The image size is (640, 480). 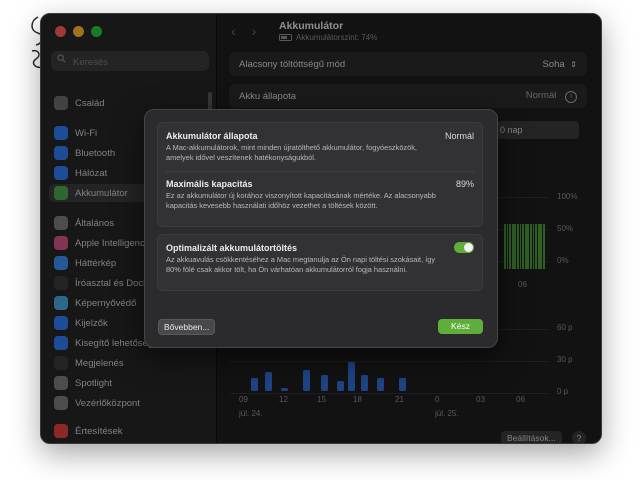 What do you see at coordinates (468, 247) in the screenshot?
I see `toggle-knob` at bounding box center [468, 247].